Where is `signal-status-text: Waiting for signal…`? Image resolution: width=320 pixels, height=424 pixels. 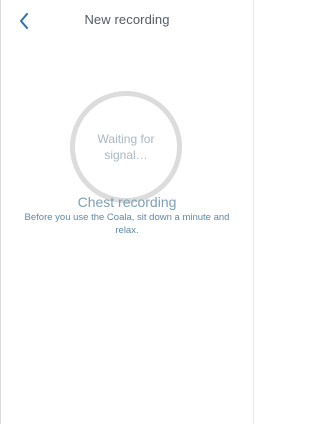 signal-status-text: Waiting for signal… is located at coordinates (126, 147).